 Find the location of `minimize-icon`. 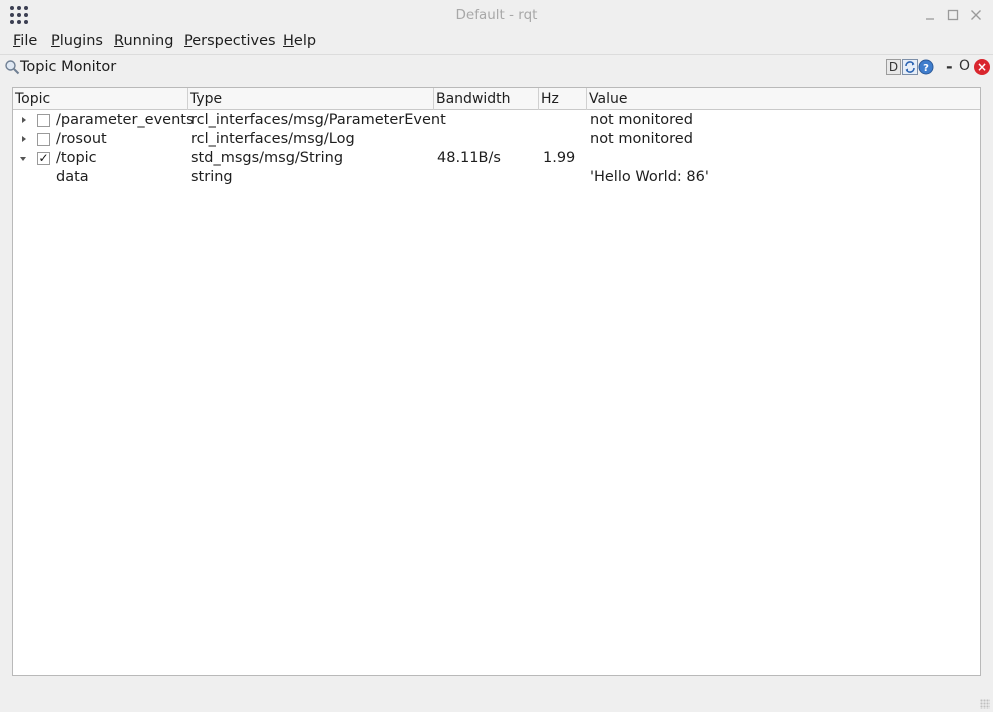

minimize-icon is located at coordinates (930, 15).